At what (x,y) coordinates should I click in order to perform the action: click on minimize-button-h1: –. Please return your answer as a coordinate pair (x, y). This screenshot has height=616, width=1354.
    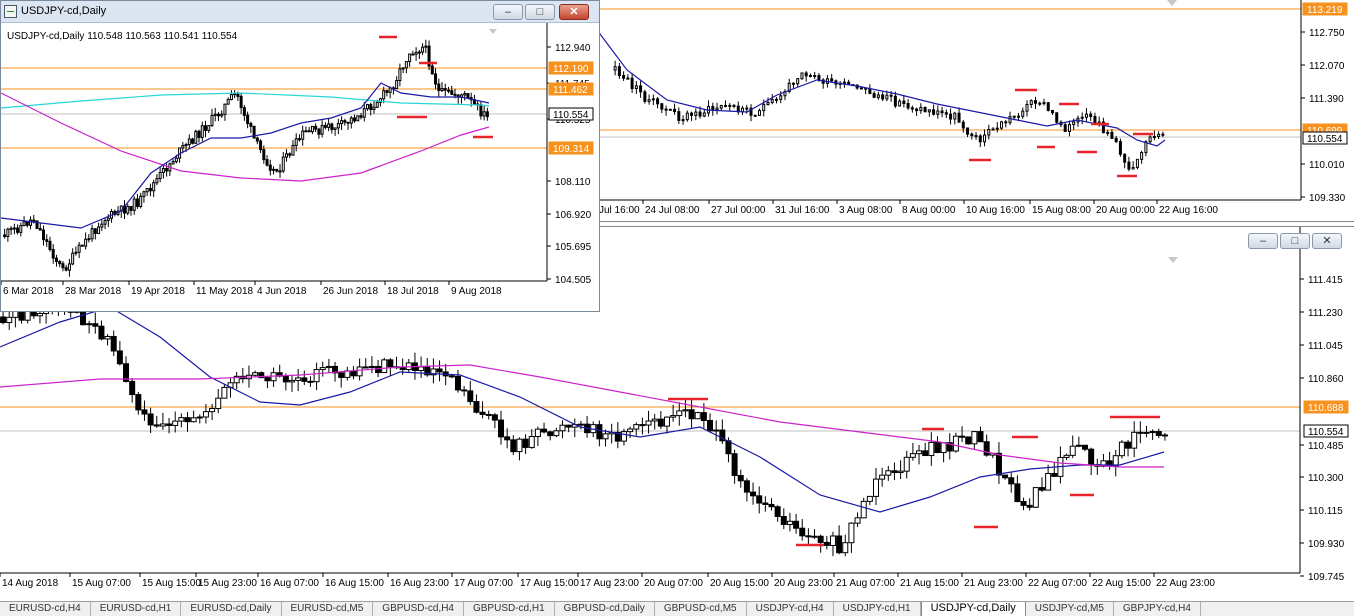
    Looking at the image, I should click on (1263, 241).